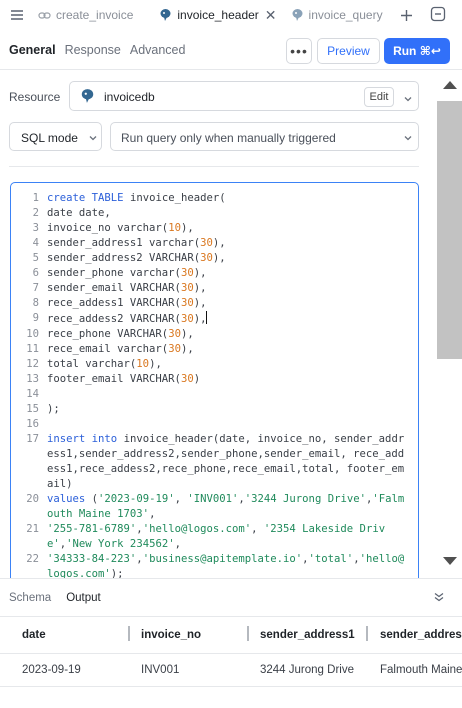 The image size is (462, 708). Describe the element at coordinates (136, 243) in the screenshot. I see `code-text: sender_address1 varchar(30),` at that location.